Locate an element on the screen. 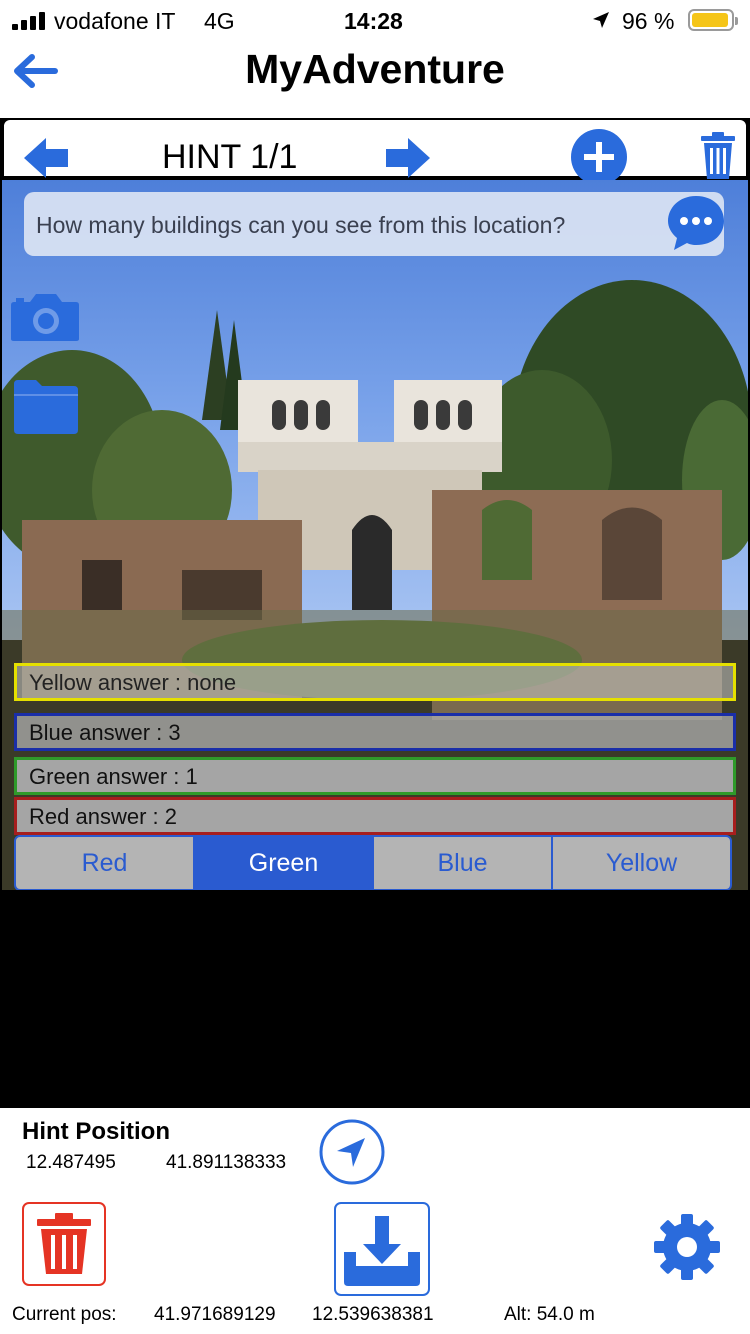 Image resolution: width=750 pixels, height=1334 pixels. green-answer-field: Green answer : 1 is located at coordinates (375, 776).